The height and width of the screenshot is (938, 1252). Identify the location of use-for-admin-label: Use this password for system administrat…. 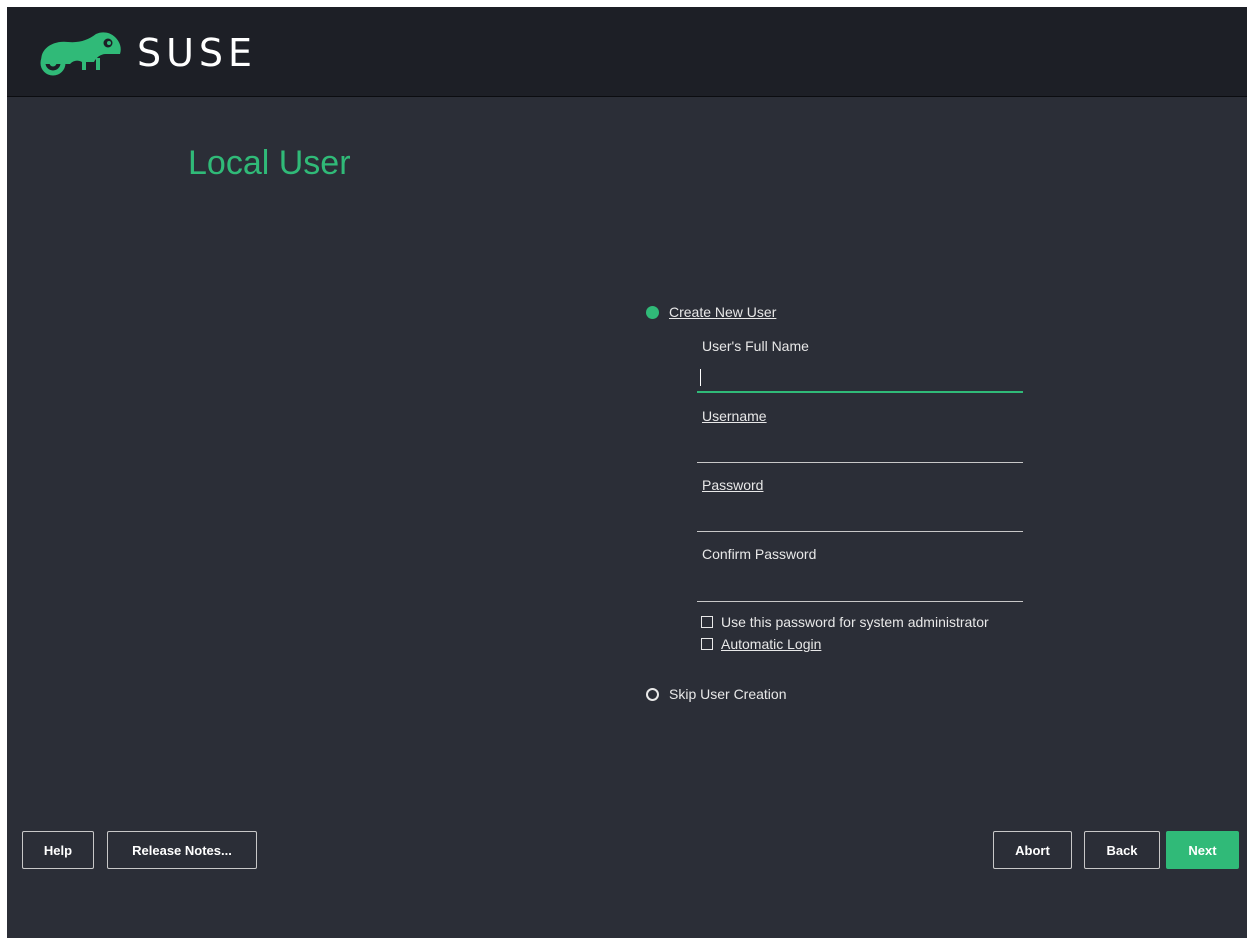
(855, 622).